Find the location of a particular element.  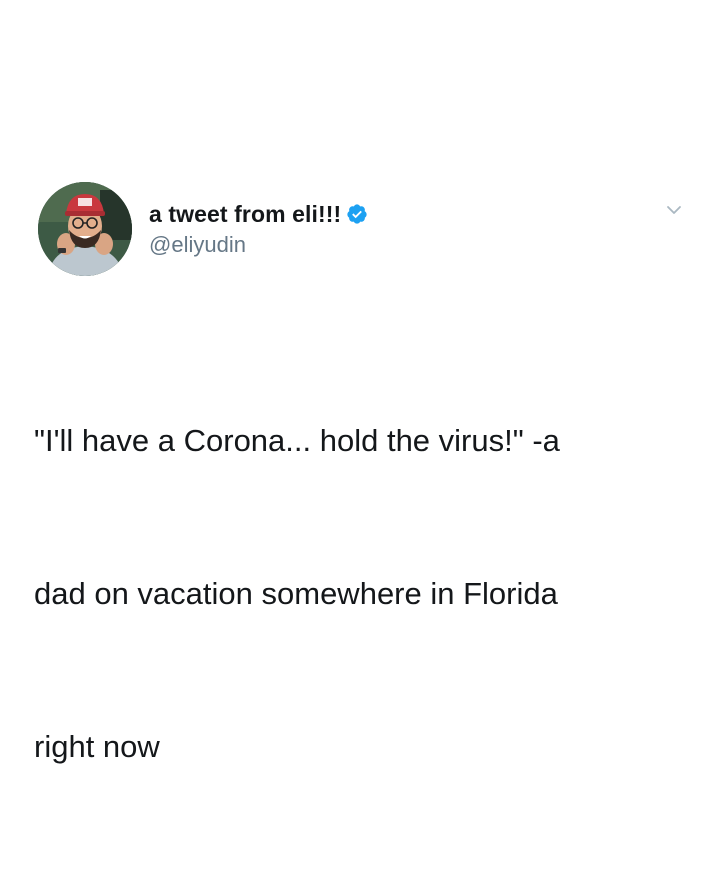

chevron-down-icon is located at coordinates (674, 210).